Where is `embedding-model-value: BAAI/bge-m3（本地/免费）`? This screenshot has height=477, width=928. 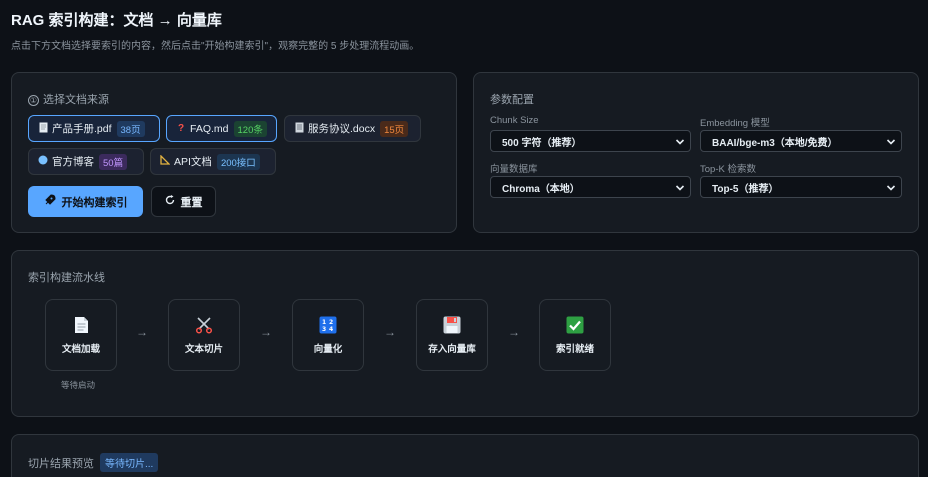
embedding-model-value: BAAI/bge-m3（本地/免费） is located at coordinates (775, 143).